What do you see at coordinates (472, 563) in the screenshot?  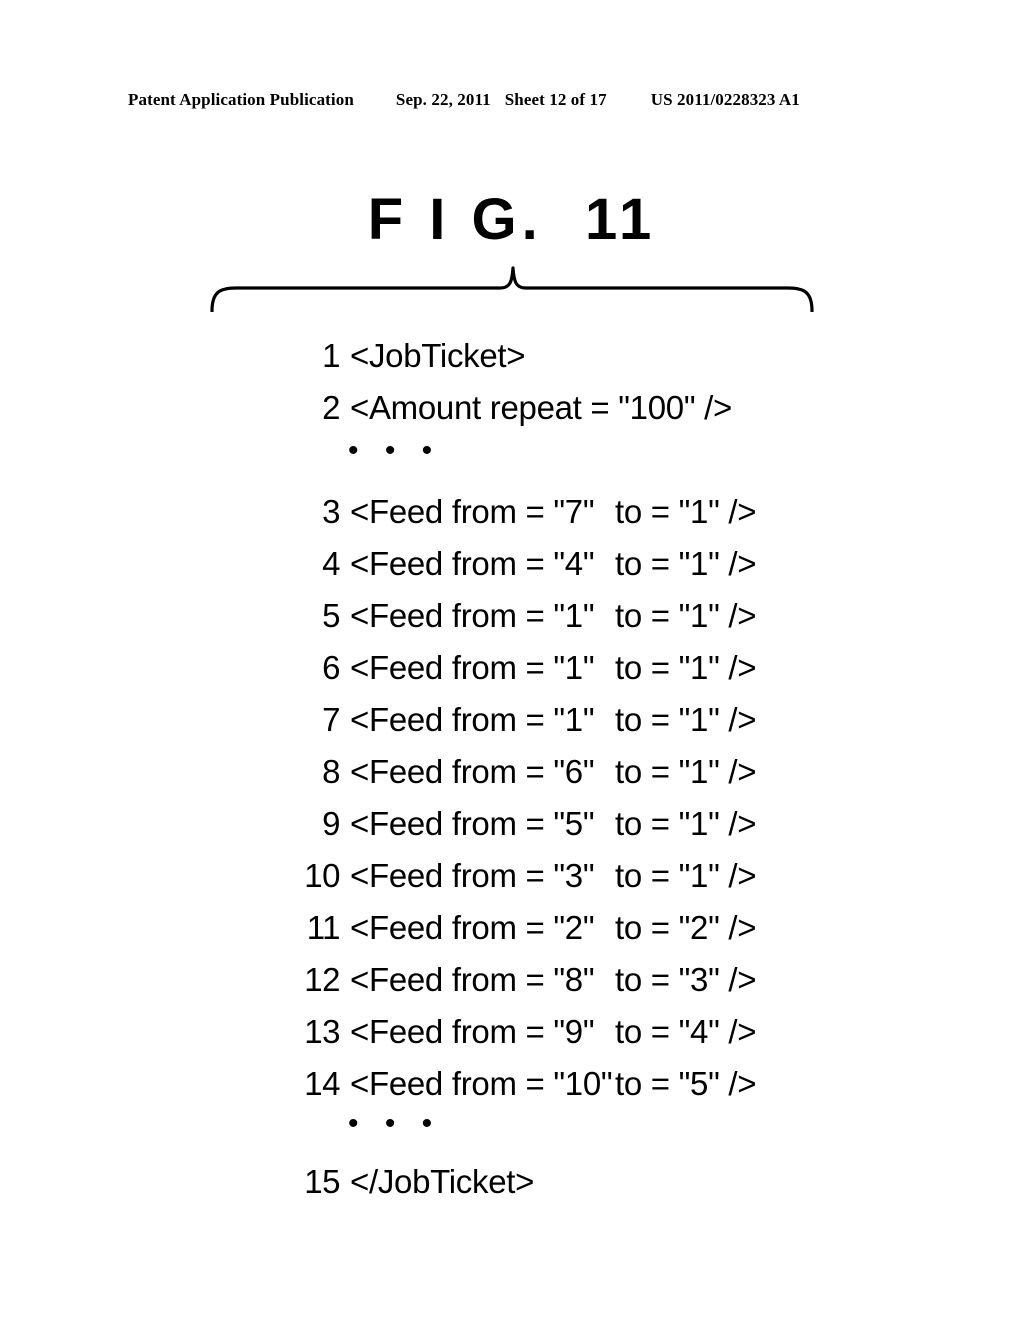 I see `feed-from-expression: <Feed from = "4"` at bounding box center [472, 563].